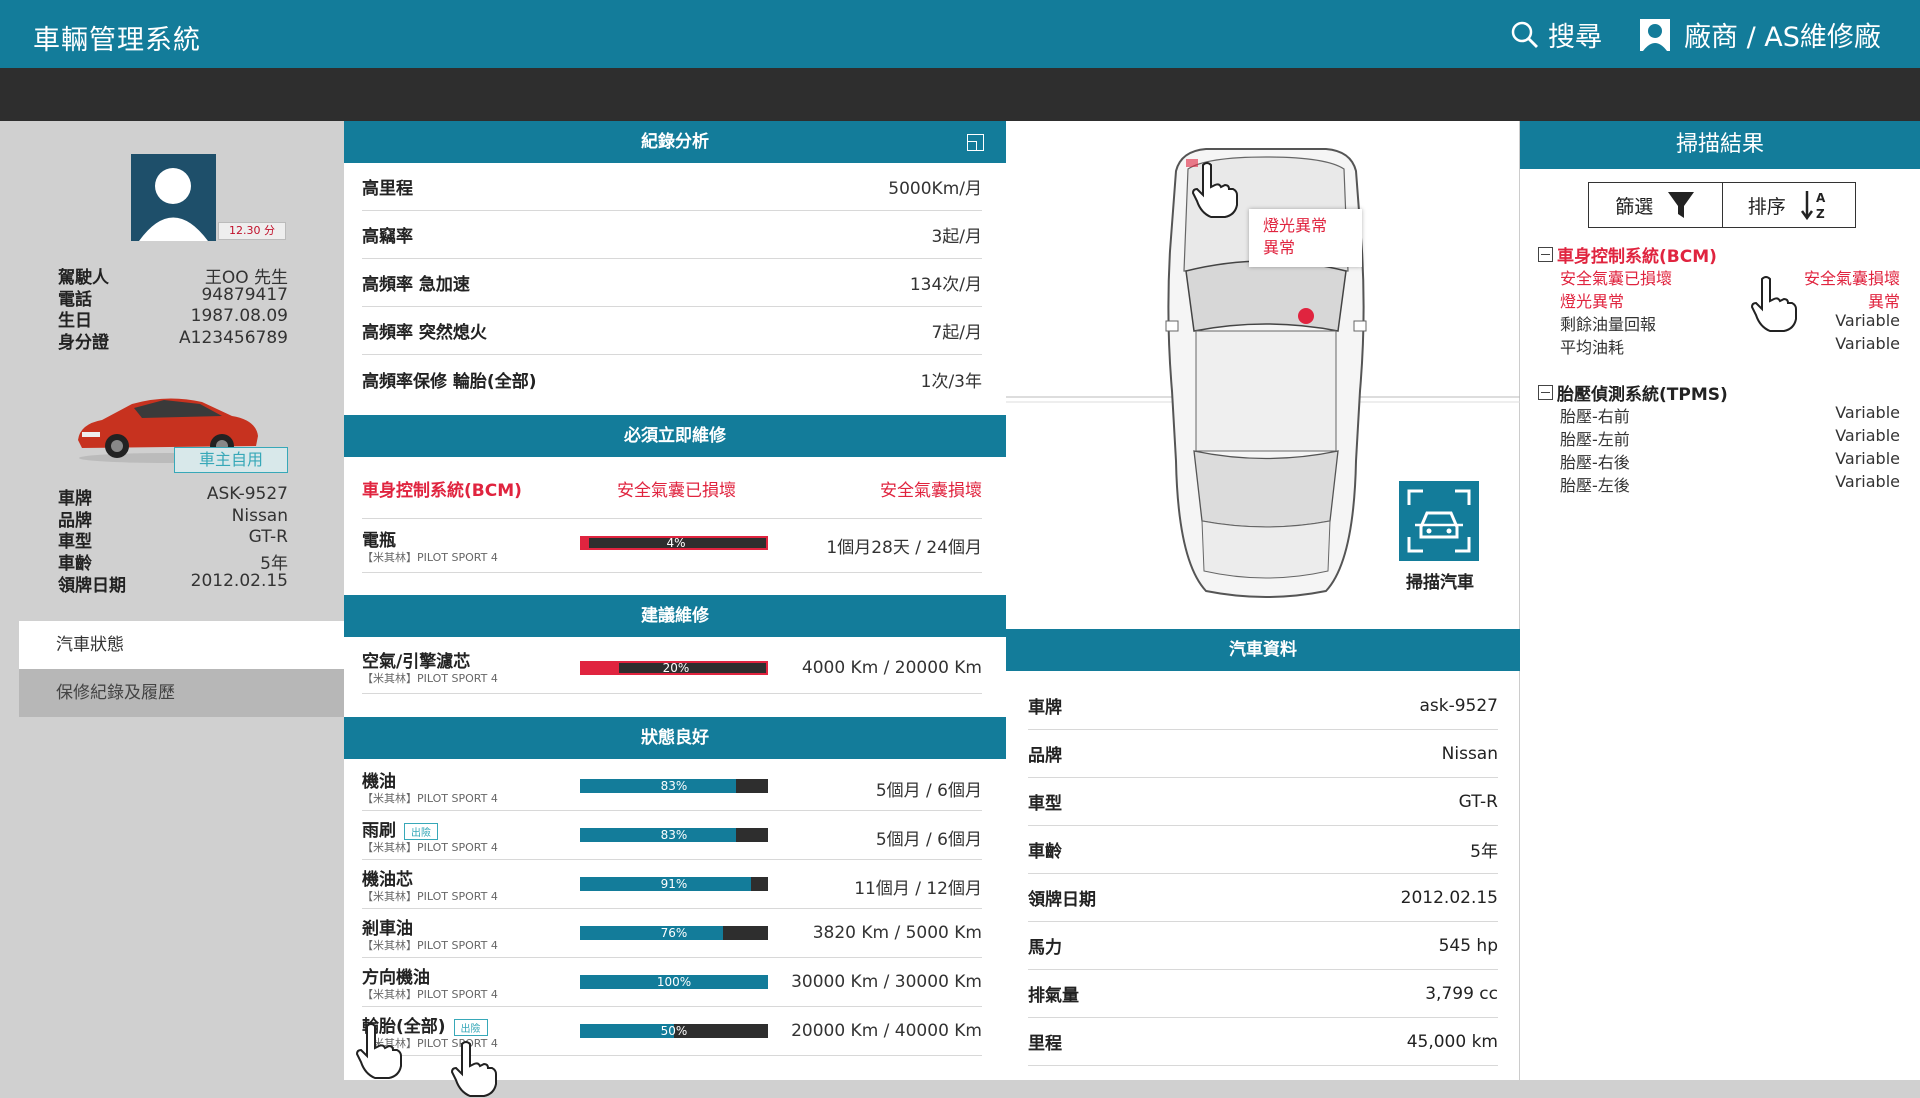 The image size is (1920, 1098). I want to click on progress-bar: 76%, so click(674, 933).